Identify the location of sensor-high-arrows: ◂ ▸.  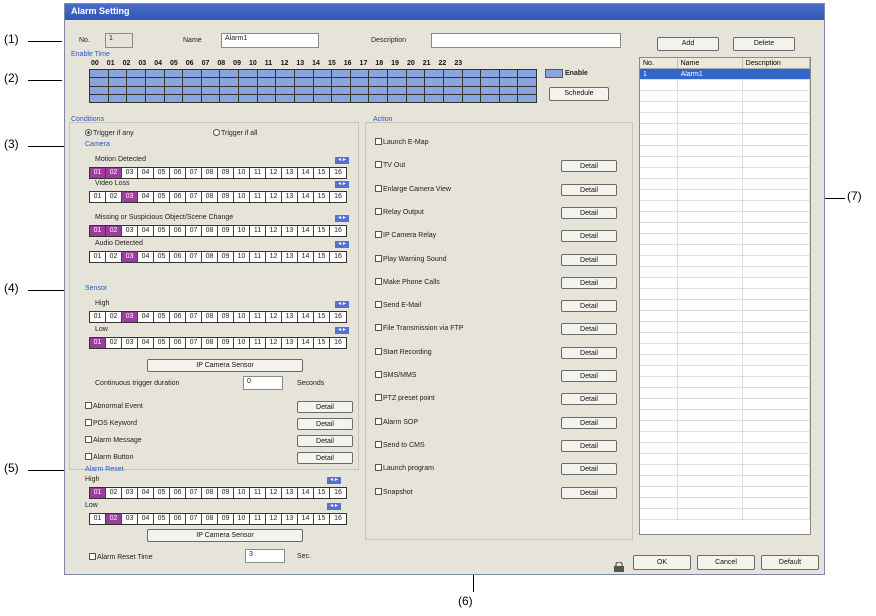
(342, 304).